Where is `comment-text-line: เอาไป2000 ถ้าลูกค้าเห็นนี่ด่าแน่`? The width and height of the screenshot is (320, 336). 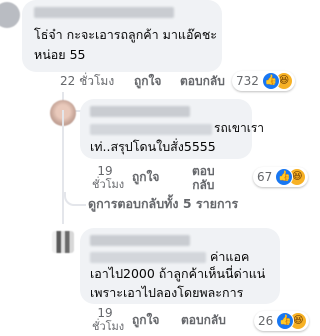 comment-text-line: เอาไป2000 ถ้าลูกค้าเห็นนี่ด่าแน่ is located at coordinates (178, 273).